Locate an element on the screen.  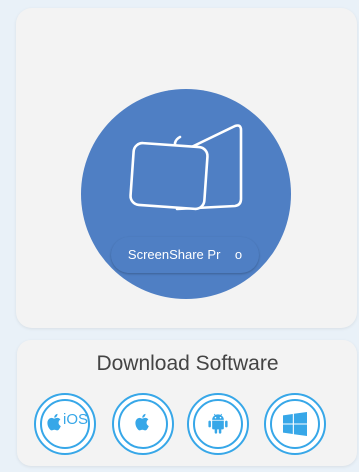
android-icon is located at coordinates (218, 423).